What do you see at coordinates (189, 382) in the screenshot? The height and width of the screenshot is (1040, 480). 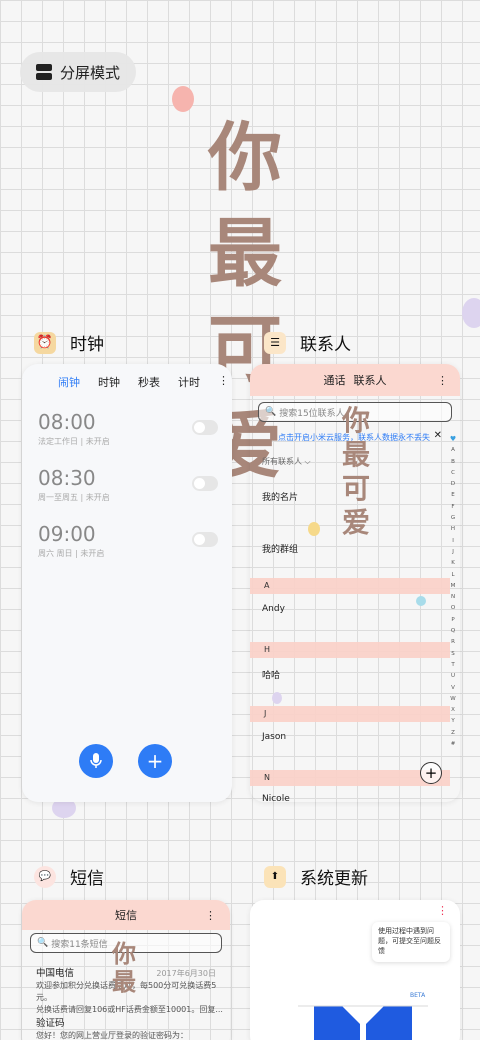 I see `tab-timer: 计时` at bounding box center [189, 382].